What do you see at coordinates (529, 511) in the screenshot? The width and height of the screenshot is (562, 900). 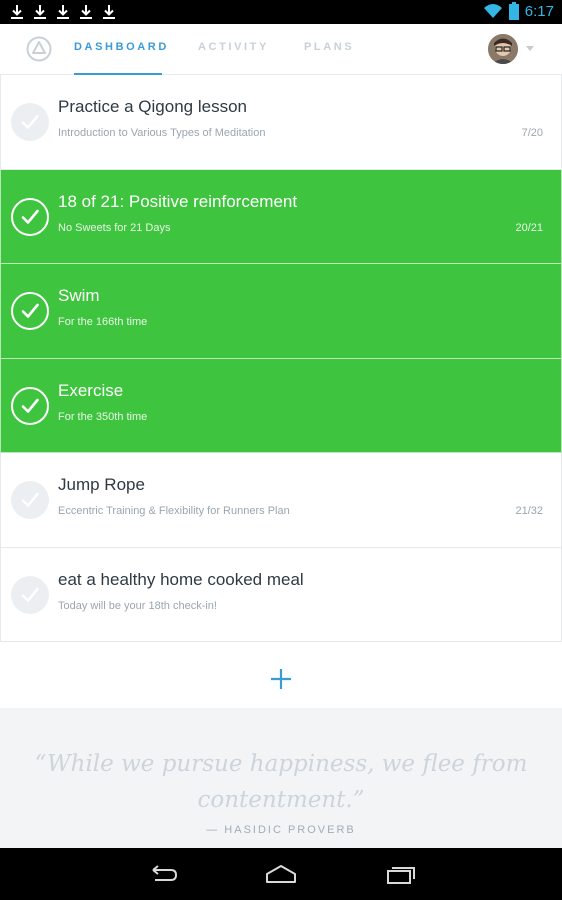 I see `item-progress-count: 21/32` at bounding box center [529, 511].